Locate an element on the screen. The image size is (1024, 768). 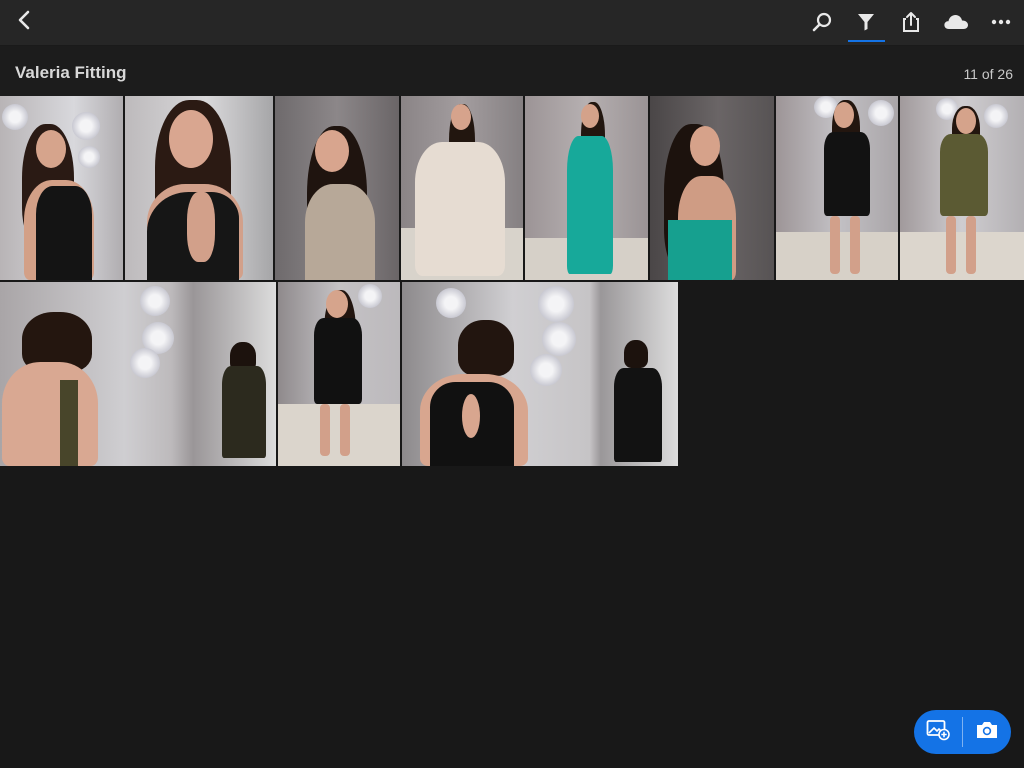
camera-icon is located at coordinates (987, 732).